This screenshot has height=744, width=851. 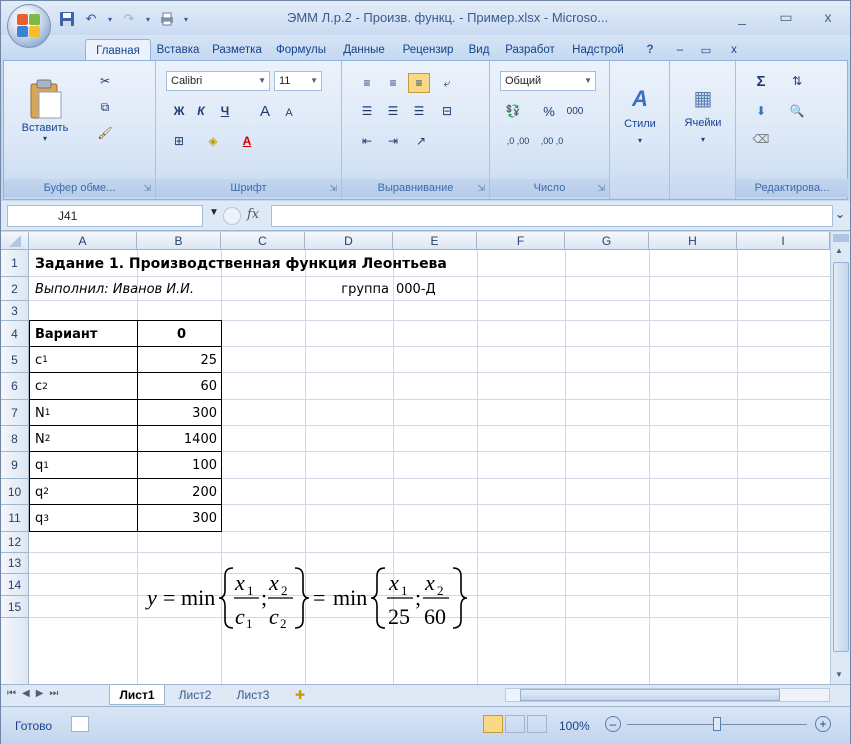 What do you see at coordinates (298, 81) in the screenshot?
I see `font-size-combo: 11 ▼` at bounding box center [298, 81].